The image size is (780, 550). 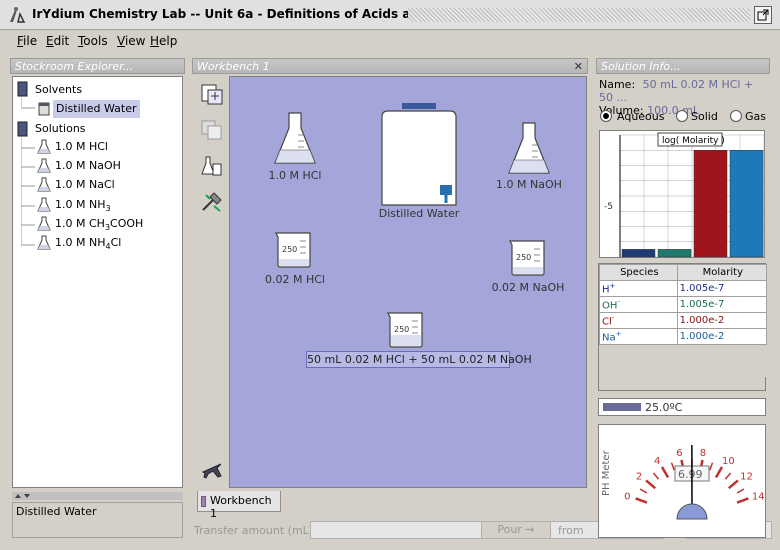 I want to click on flask-naoh-icon, so click(x=529, y=149).